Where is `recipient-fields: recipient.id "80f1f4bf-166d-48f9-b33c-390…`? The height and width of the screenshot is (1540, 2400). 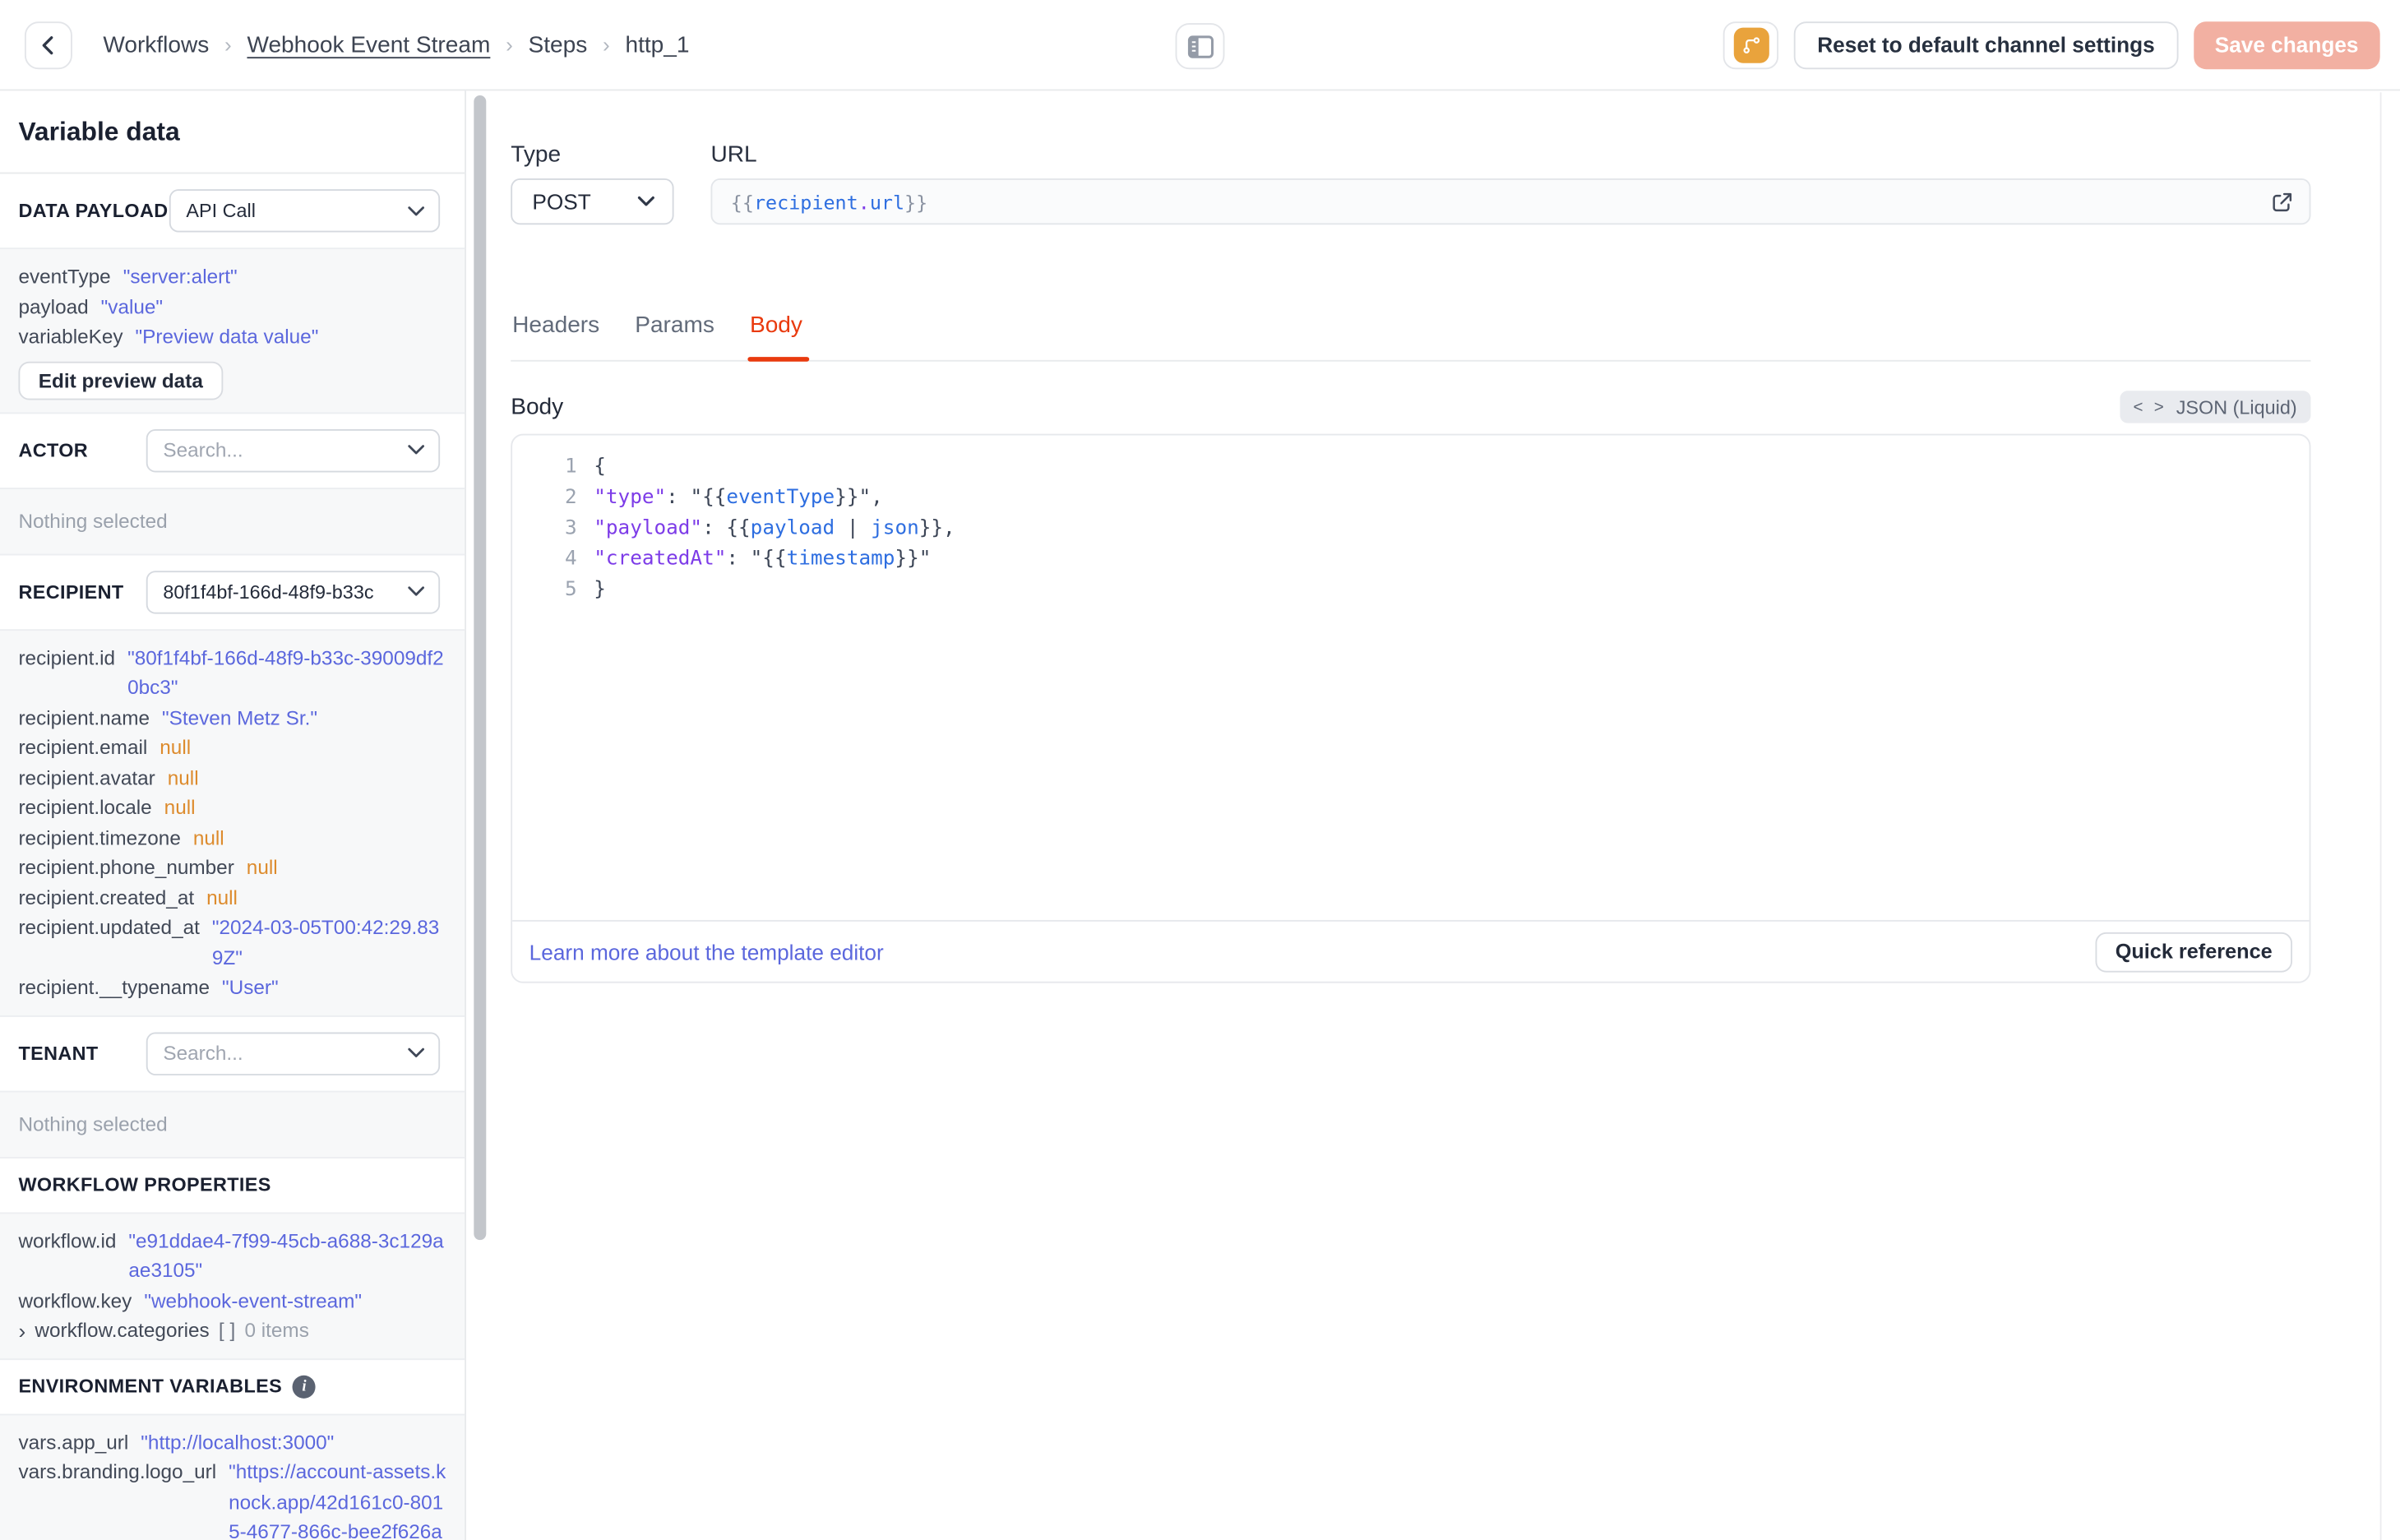
recipient-fields: recipient.id "80f1f4bf-166d-48f9-b33c-390… is located at coordinates (232, 822).